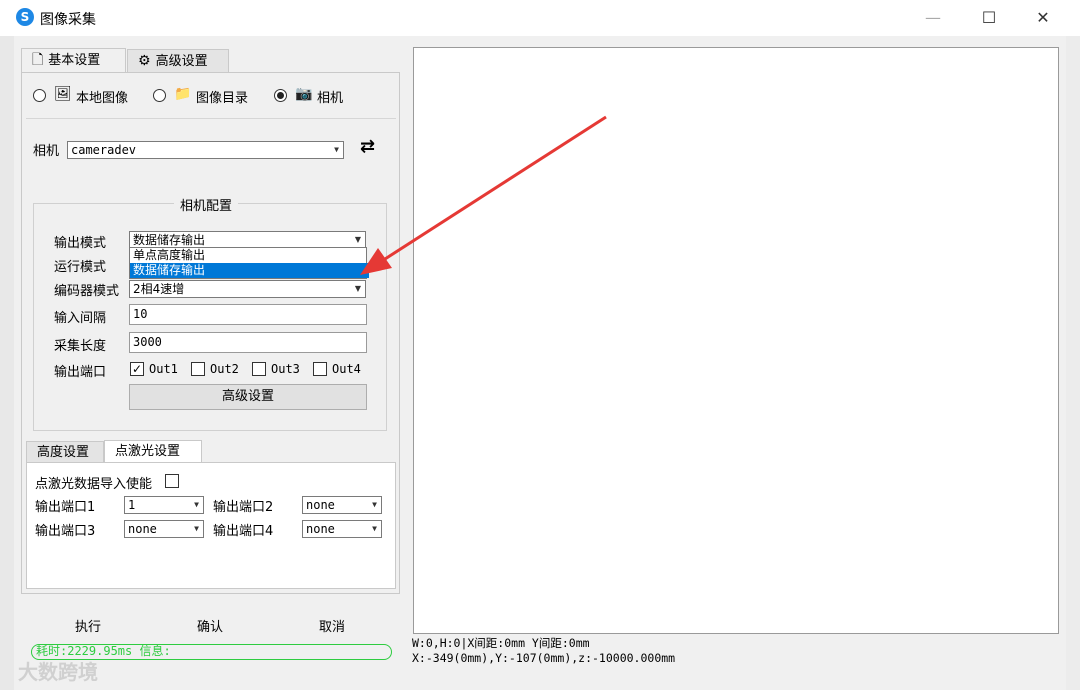 Image resolution: width=1080 pixels, height=690 pixels. I want to click on arrow-head, so click(376, 261).